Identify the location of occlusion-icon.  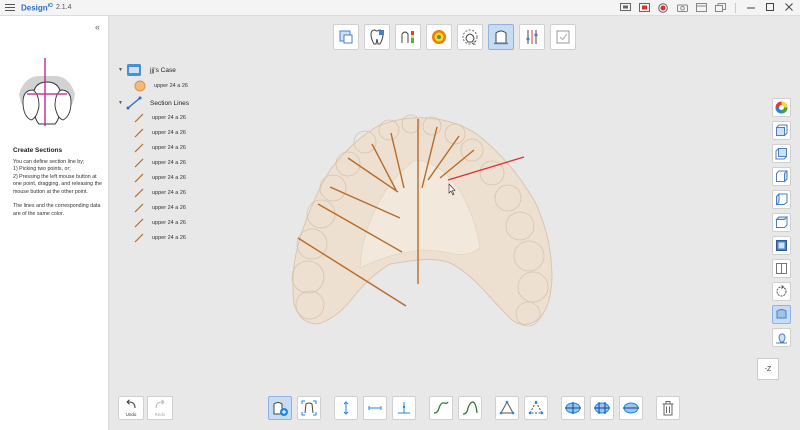
(781, 314).